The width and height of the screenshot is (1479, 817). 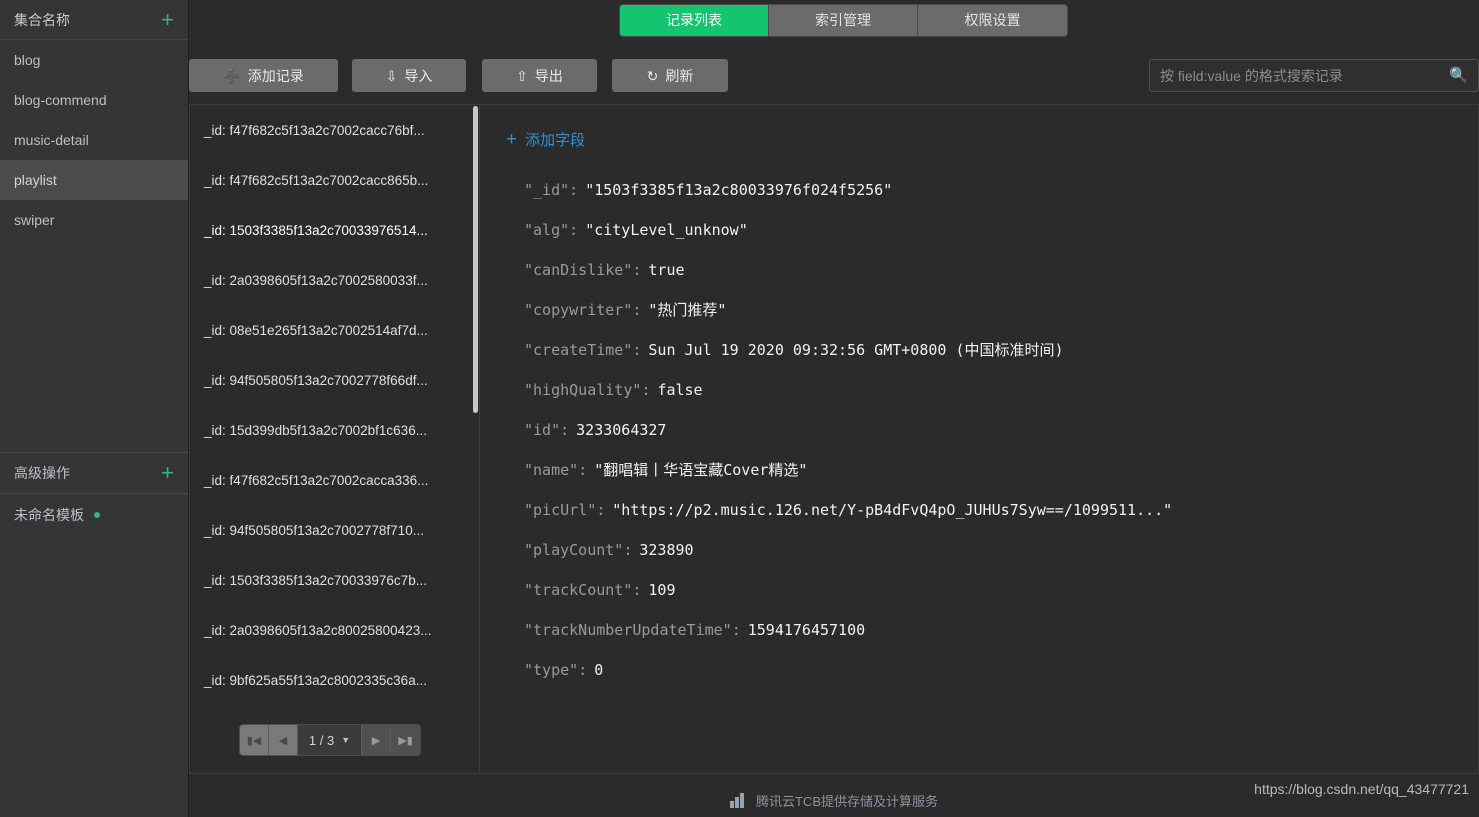 What do you see at coordinates (283, 740) in the screenshot?
I see `prev-page-button: ◀` at bounding box center [283, 740].